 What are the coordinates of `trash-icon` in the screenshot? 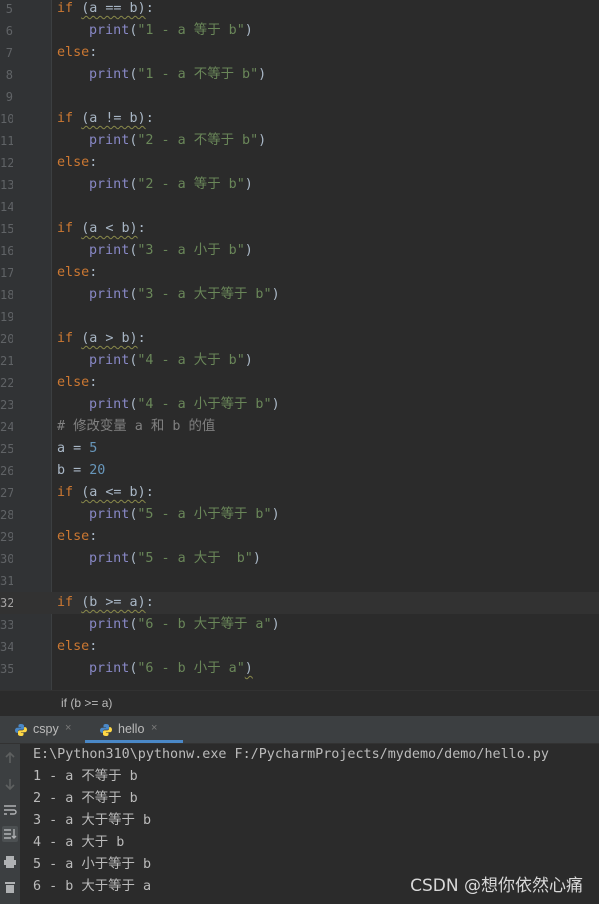 It's located at (10, 887).